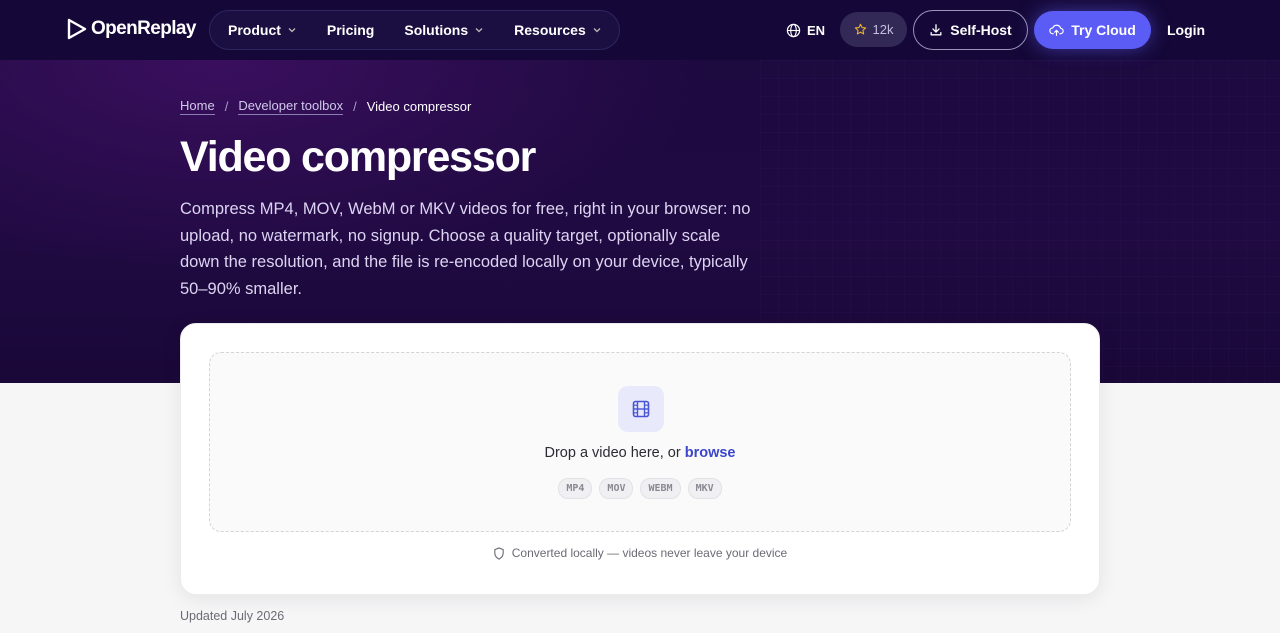 This screenshot has width=1280, height=633. What do you see at coordinates (710, 453) in the screenshot?
I see `browse-link: browse` at bounding box center [710, 453].